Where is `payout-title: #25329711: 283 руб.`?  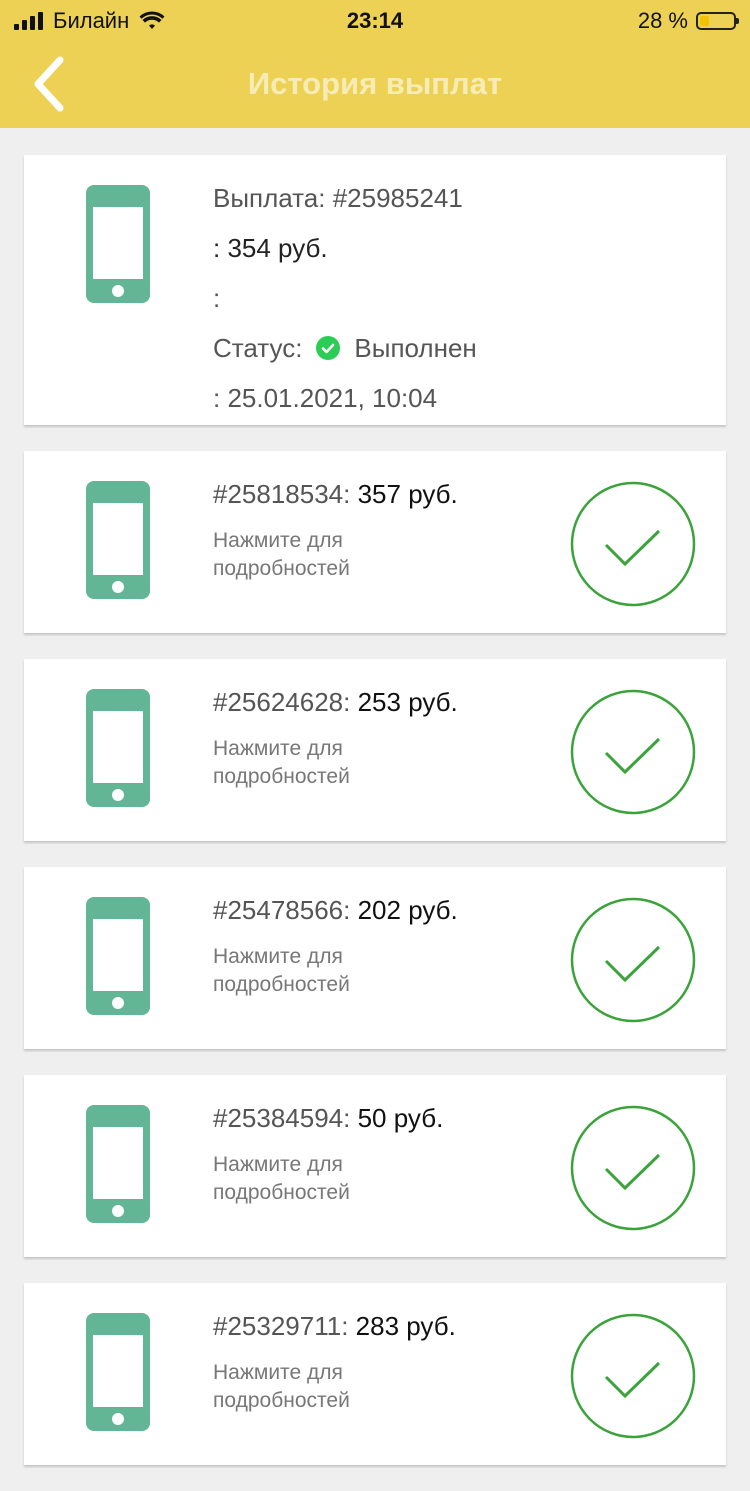 payout-title: #25329711: 283 руб. is located at coordinates (334, 1326).